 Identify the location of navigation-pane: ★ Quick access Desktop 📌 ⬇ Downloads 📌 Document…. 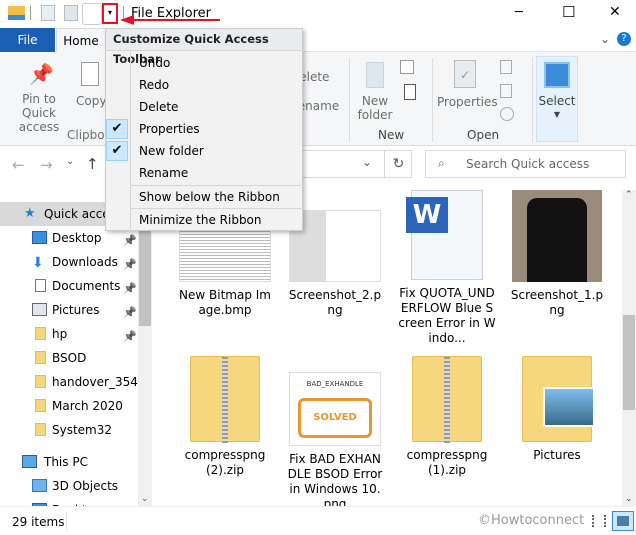
(69, 351).